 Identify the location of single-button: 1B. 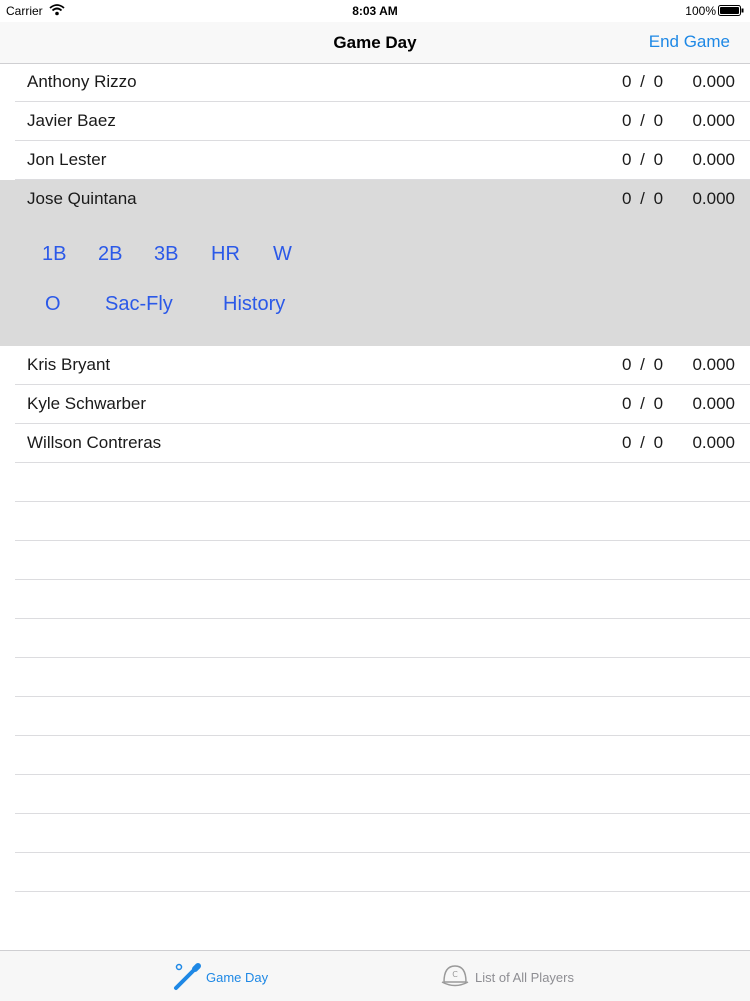
(54, 254).